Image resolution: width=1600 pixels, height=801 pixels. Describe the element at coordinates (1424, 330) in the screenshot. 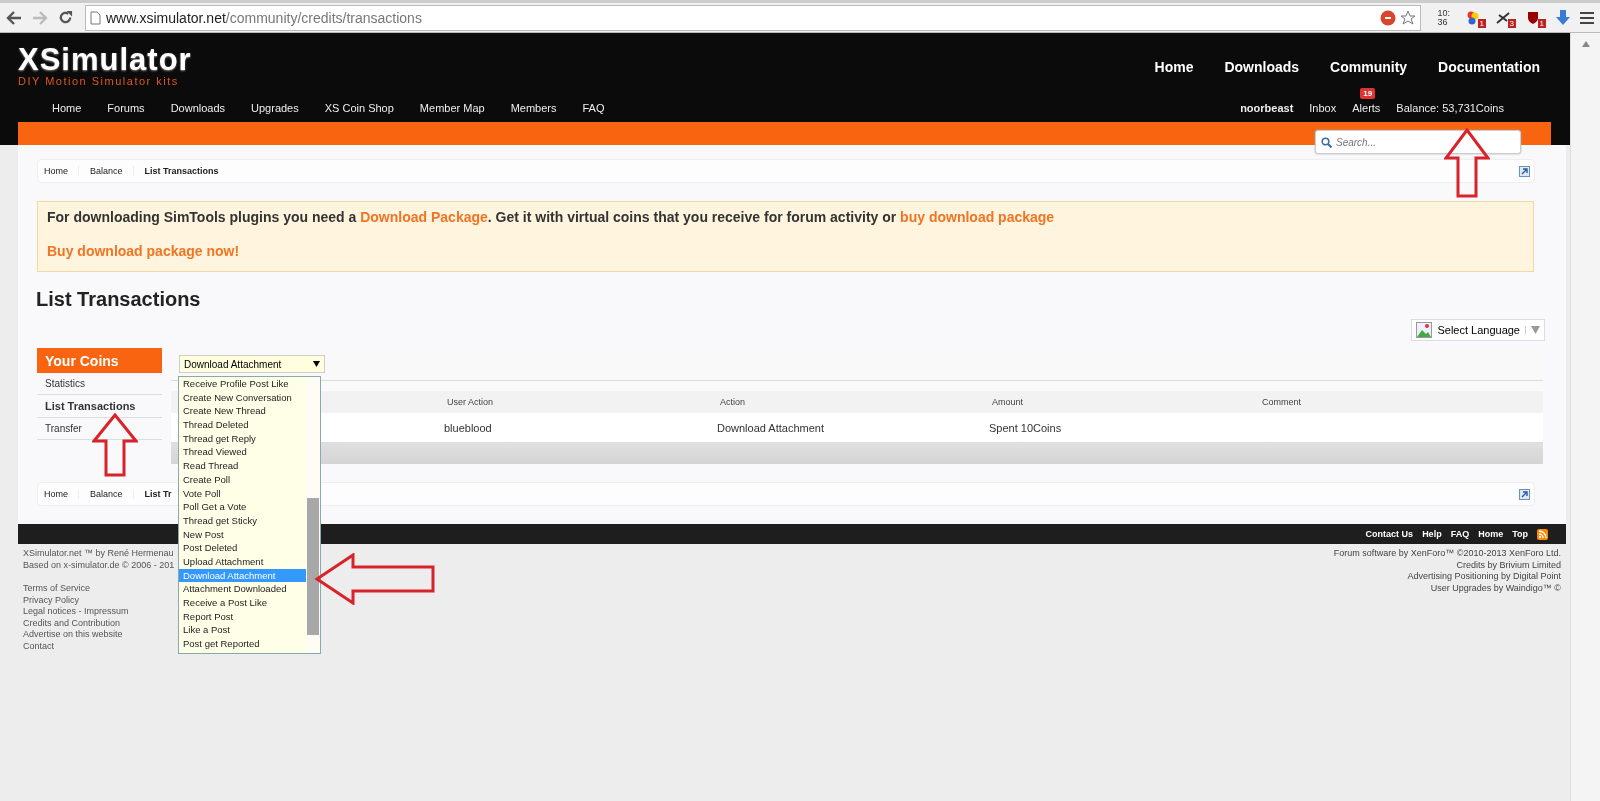

I see `image-icon` at that location.